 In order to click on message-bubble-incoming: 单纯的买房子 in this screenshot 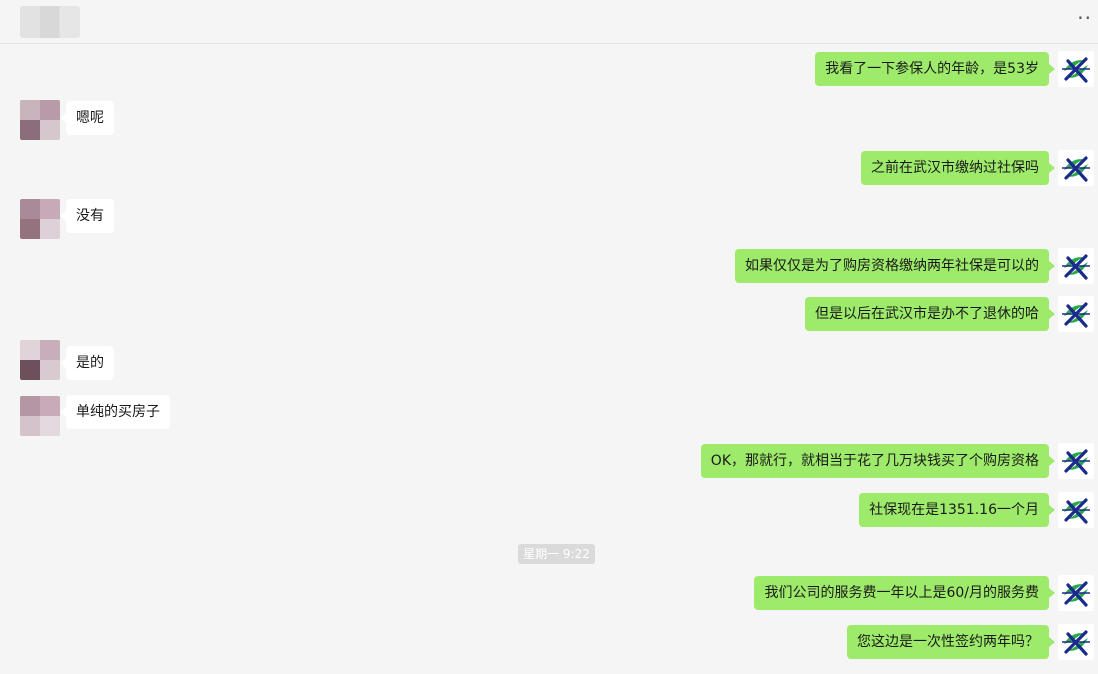, I will do `click(115, 412)`.